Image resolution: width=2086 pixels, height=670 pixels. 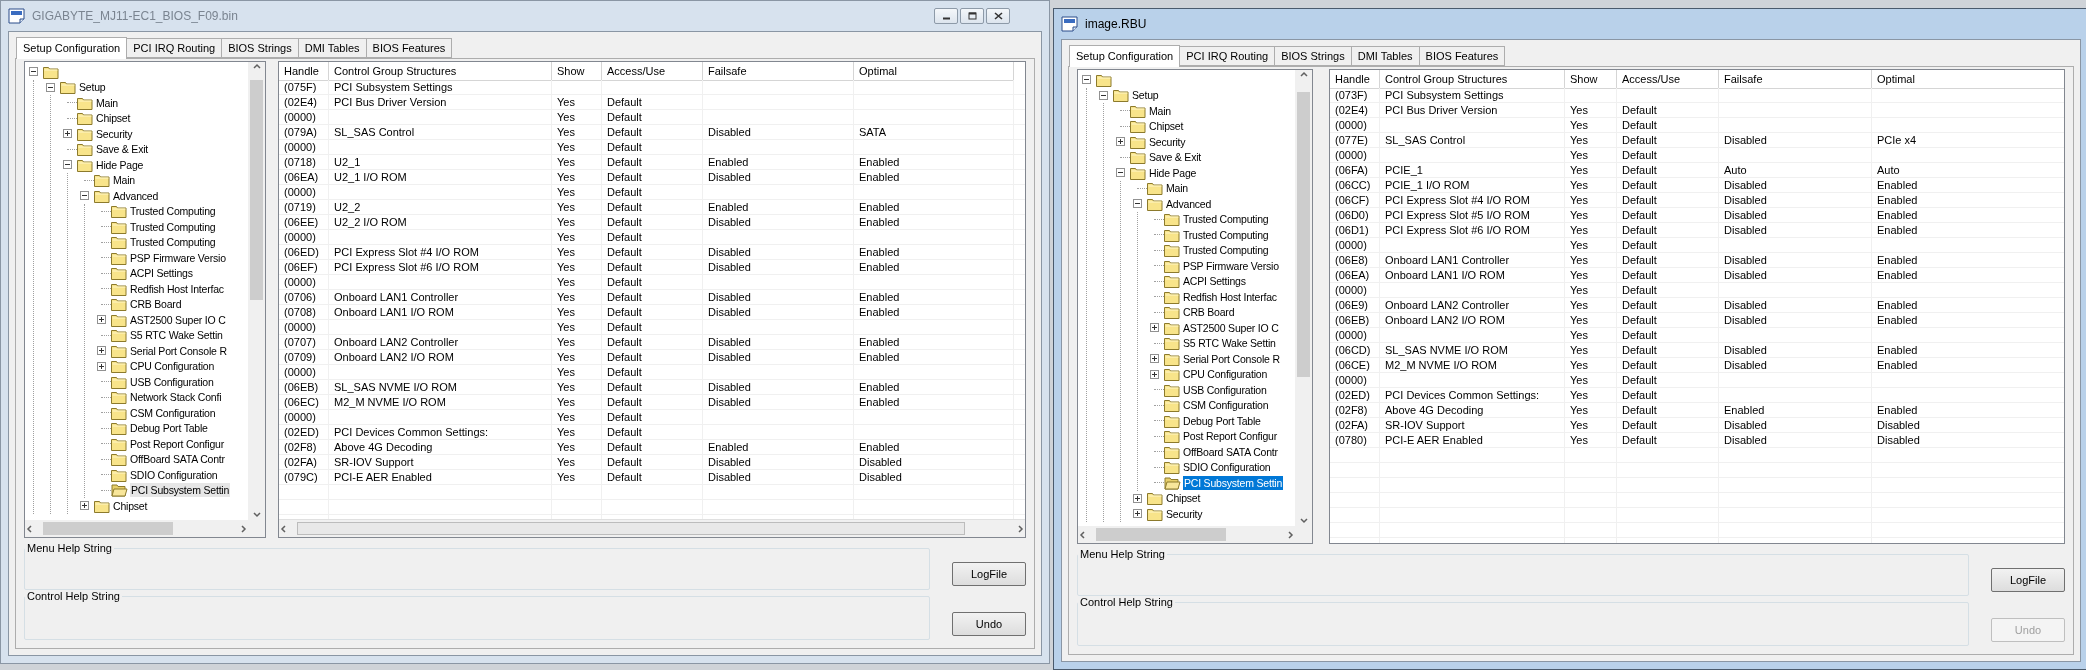 What do you see at coordinates (173, 412) in the screenshot?
I see `tree-item: CSM Configuration` at bounding box center [173, 412].